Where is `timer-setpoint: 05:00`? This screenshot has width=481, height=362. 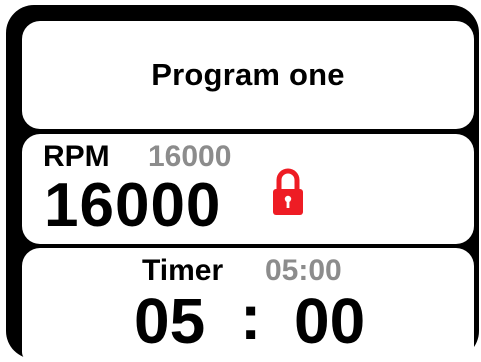 timer-setpoint: 05:00 is located at coordinates (303, 270).